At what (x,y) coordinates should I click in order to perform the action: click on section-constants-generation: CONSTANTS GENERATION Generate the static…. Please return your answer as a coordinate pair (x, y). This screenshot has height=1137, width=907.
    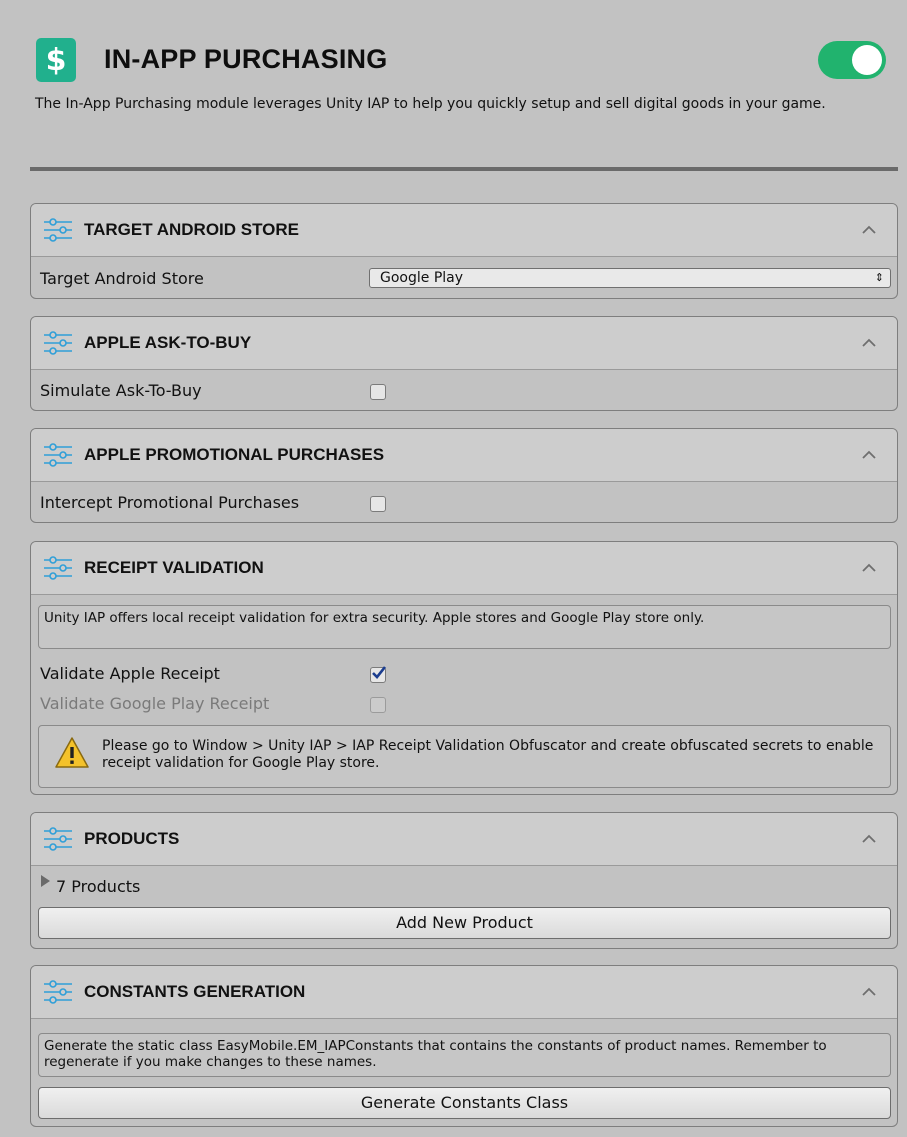
    Looking at the image, I should click on (464, 1046).